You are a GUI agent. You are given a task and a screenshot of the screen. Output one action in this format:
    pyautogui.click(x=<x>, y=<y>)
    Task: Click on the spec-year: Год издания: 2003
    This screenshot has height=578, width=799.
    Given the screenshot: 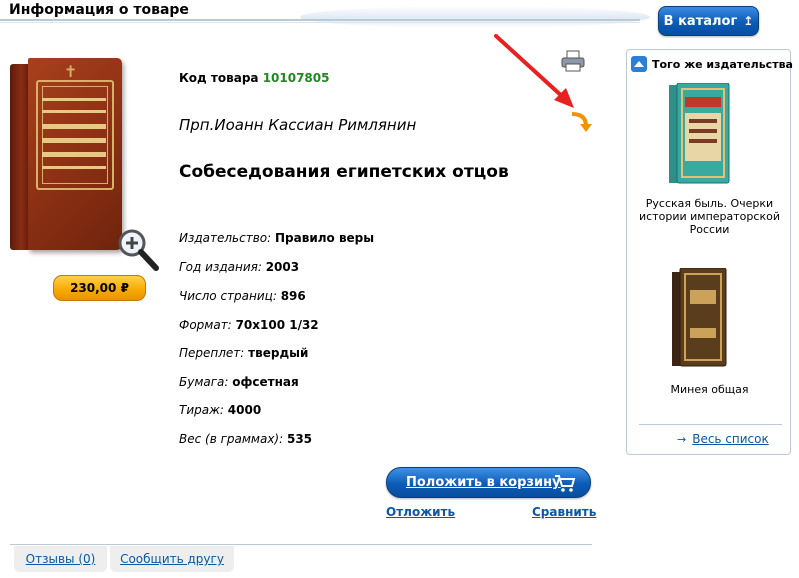 What is the action you would take?
    pyautogui.click(x=239, y=267)
    